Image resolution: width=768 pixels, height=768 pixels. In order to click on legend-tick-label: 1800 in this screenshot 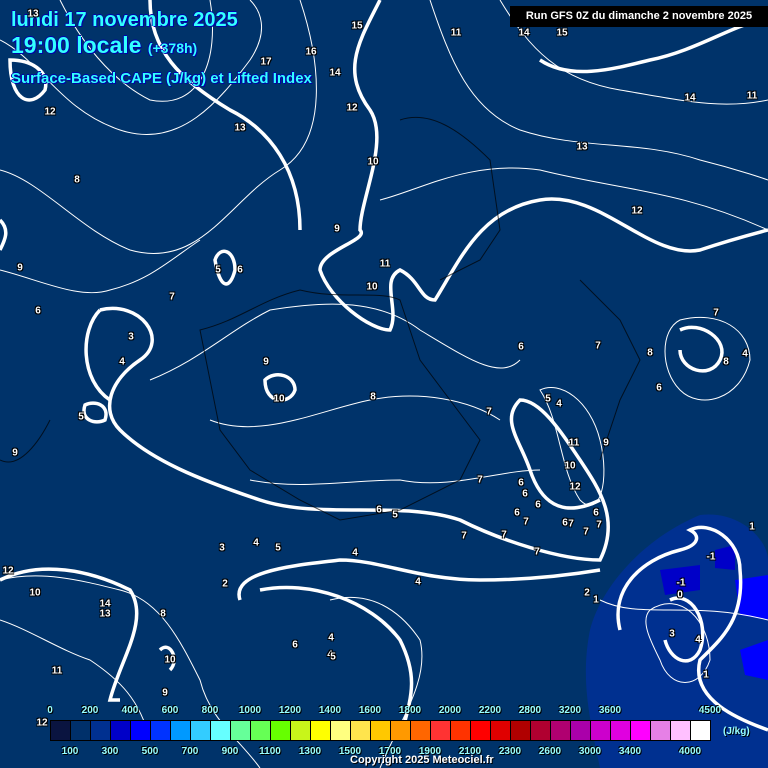, I will do `click(410, 710)`.